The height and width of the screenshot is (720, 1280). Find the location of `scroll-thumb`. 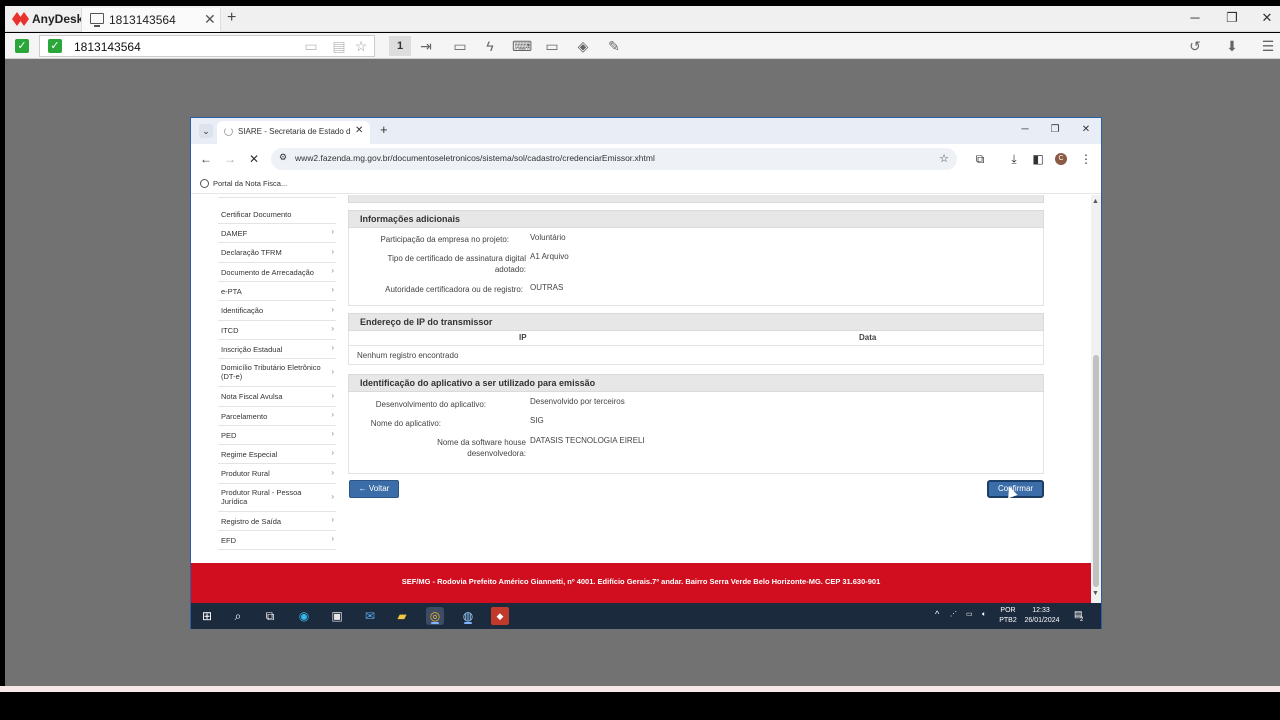

scroll-thumb is located at coordinates (1096, 471).